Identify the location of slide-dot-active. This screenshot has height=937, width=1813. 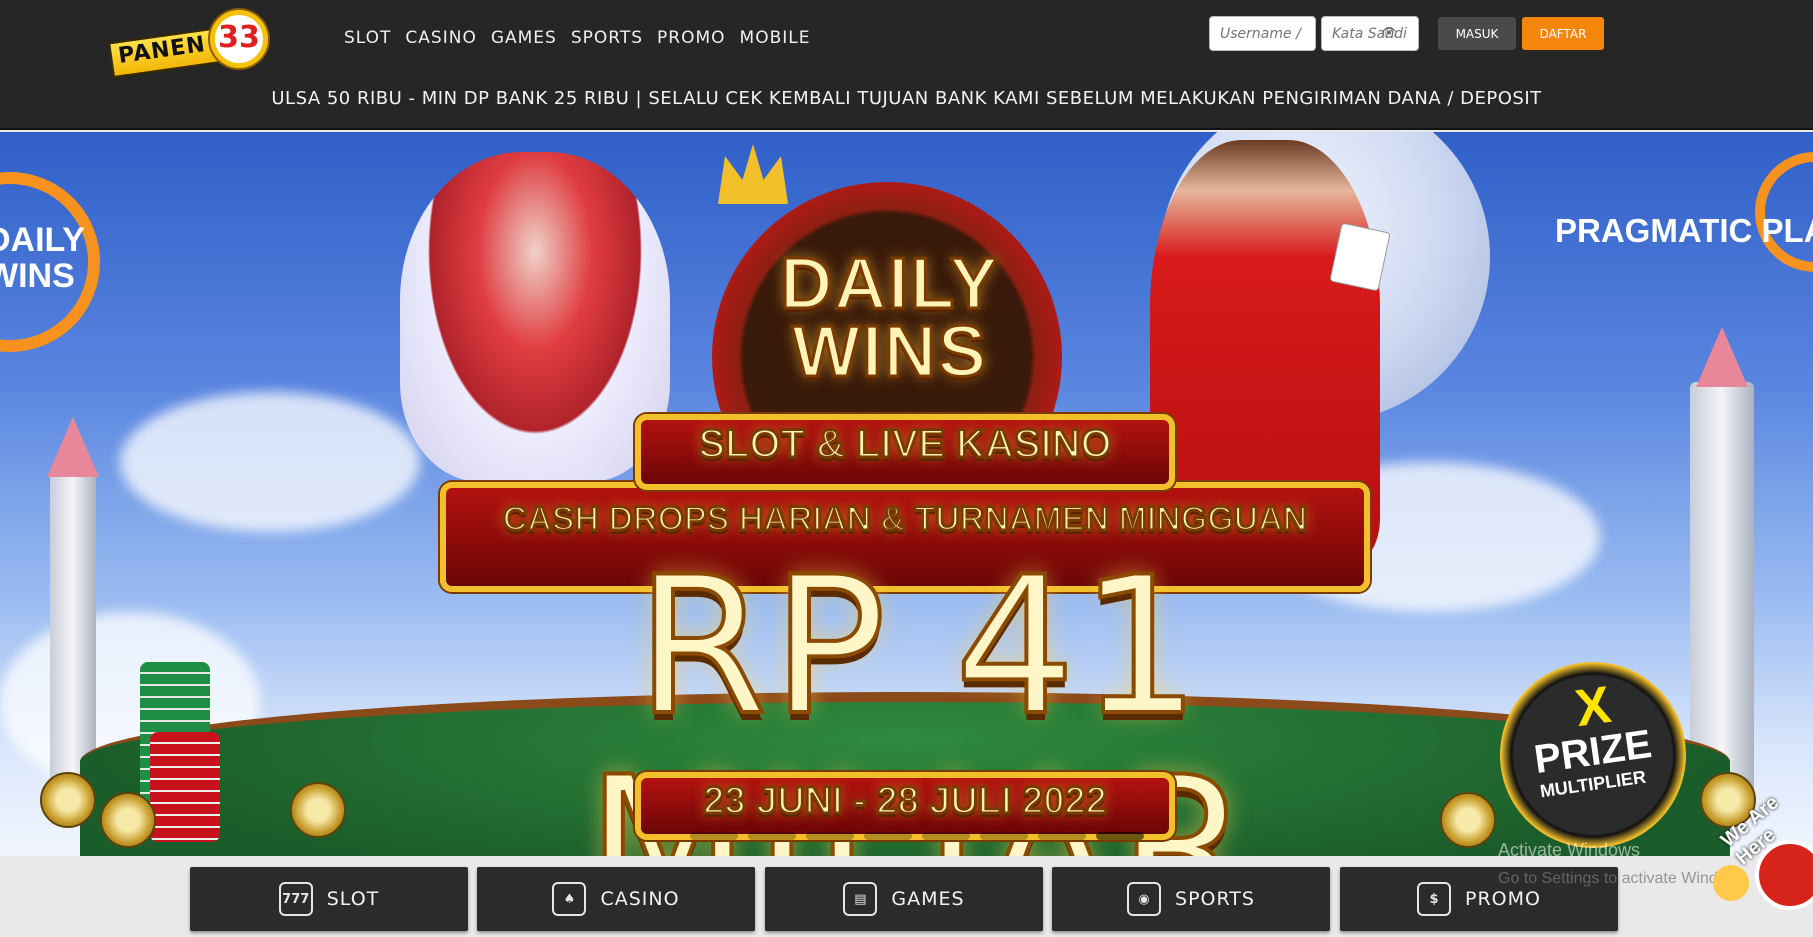
(1120, 836).